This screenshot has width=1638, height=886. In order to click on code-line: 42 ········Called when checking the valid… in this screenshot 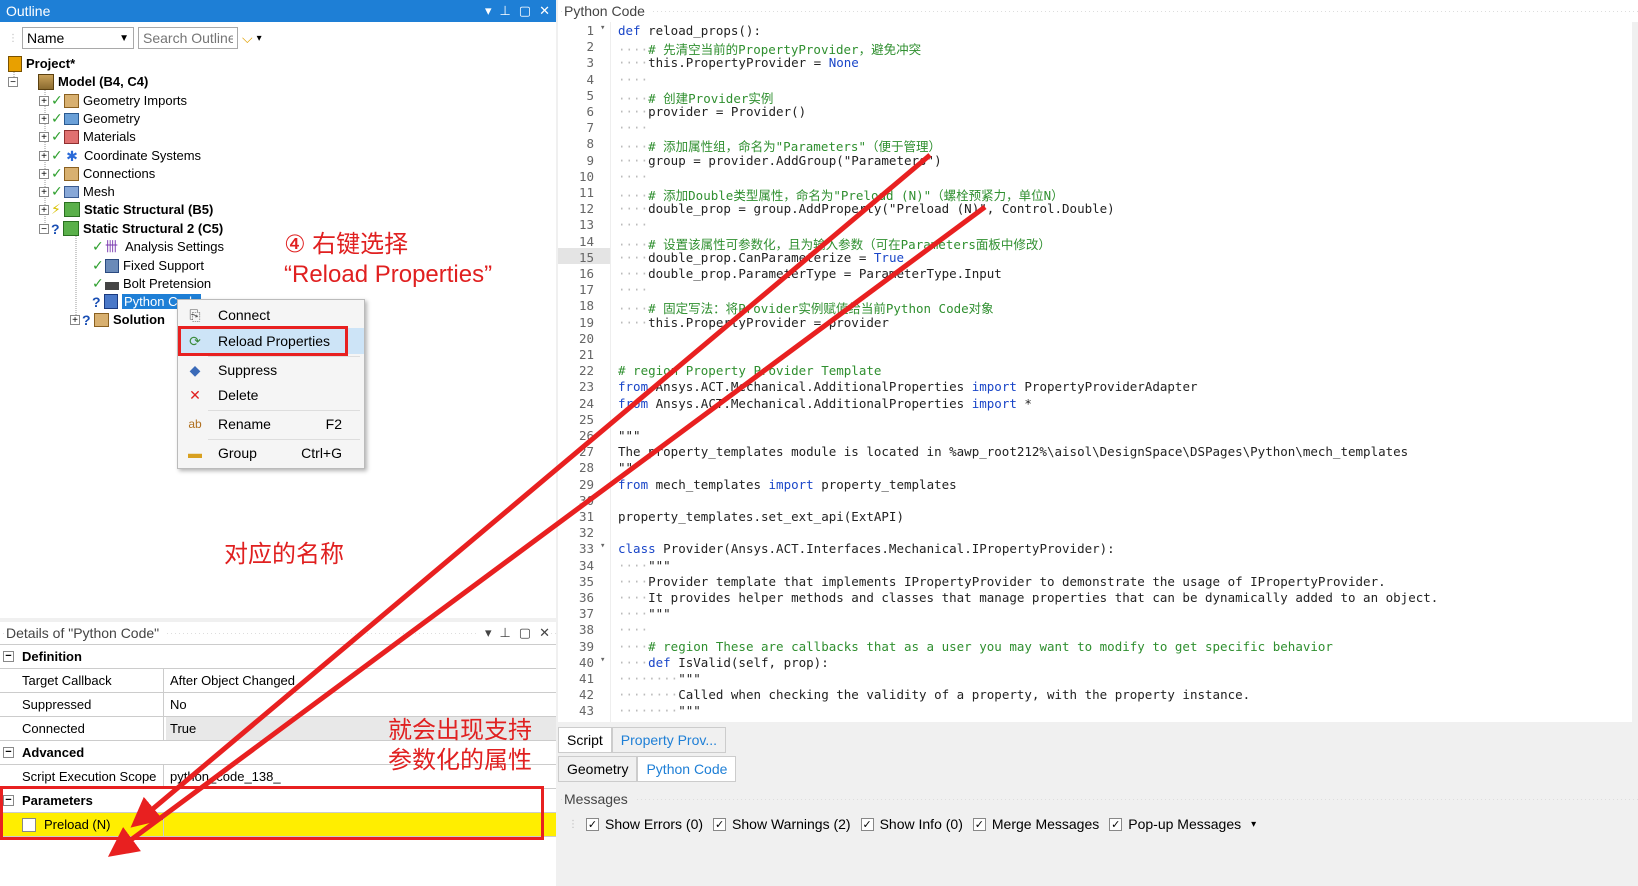, I will do `click(904, 695)`.